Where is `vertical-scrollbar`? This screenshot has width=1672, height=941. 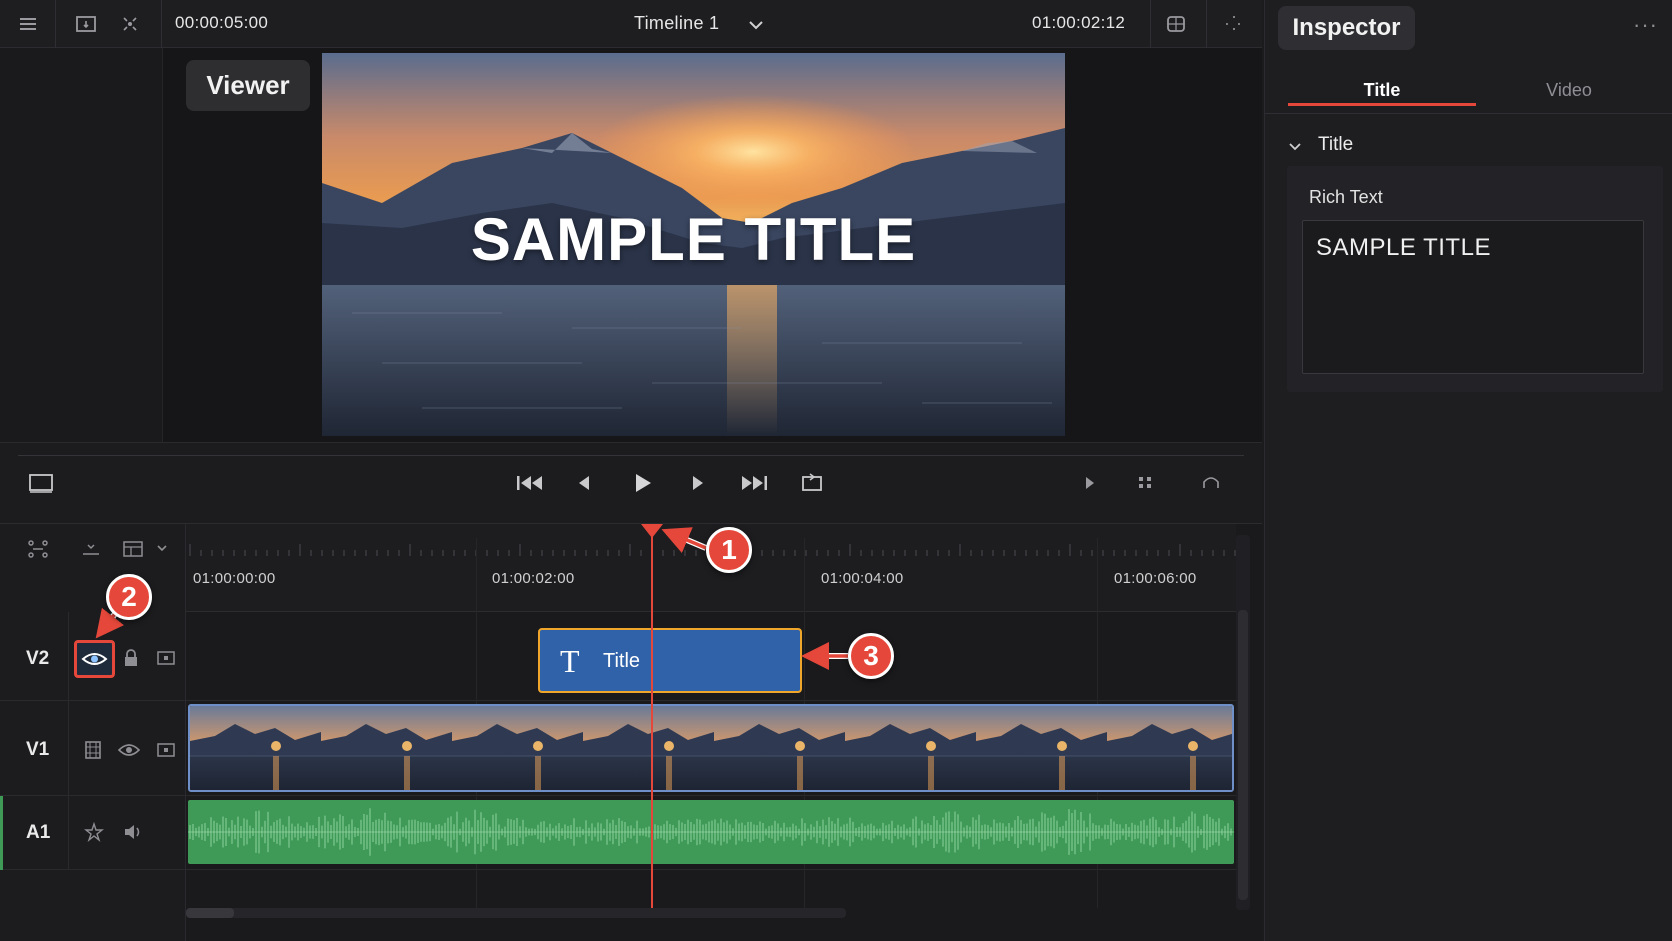 vertical-scrollbar is located at coordinates (1243, 722).